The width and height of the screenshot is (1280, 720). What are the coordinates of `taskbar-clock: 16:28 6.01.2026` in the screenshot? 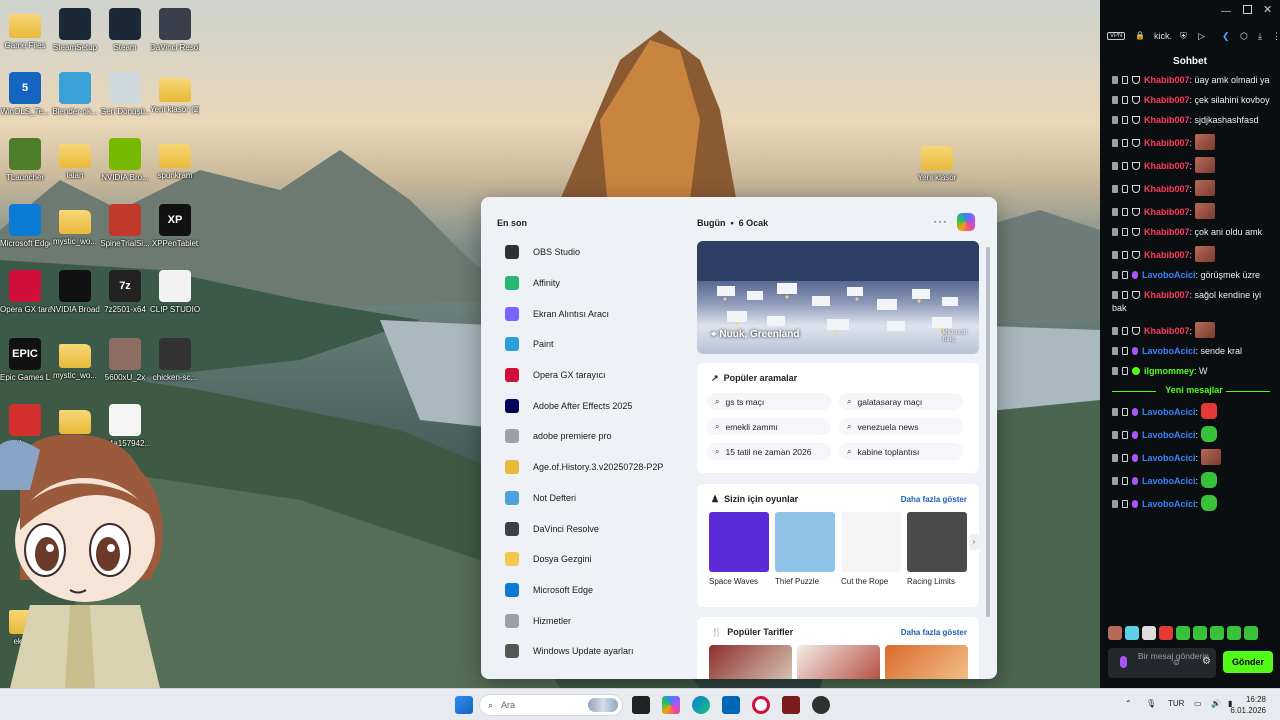 It's located at (1248, 705).